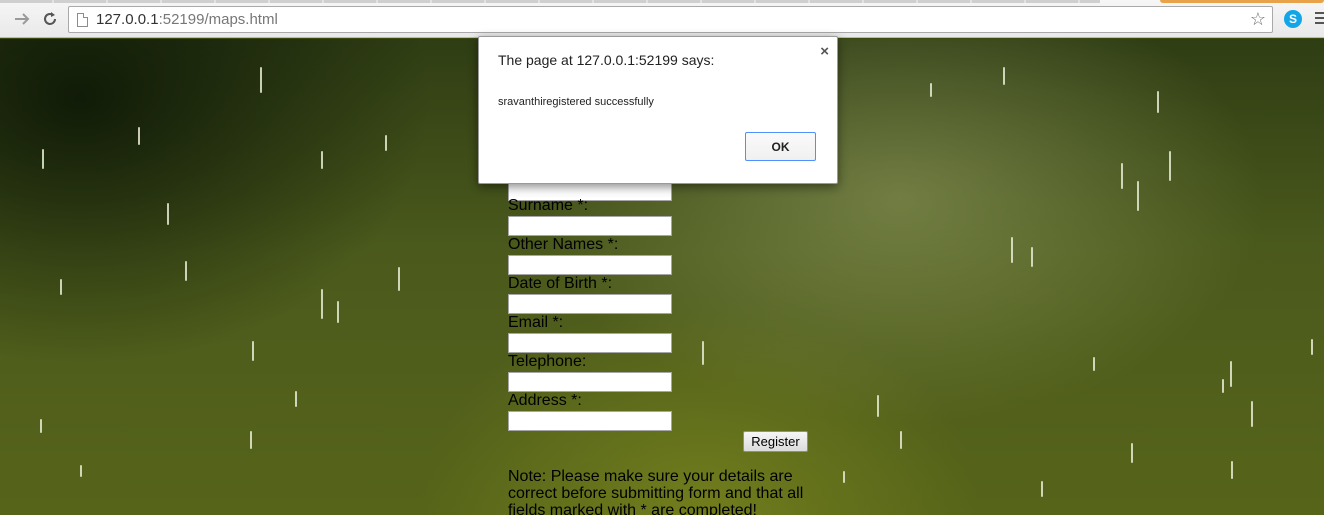 The width and height of the screenshot is (1324, 515). I want to click on browser-toolbar: 127.0.0.1:52199/maps.html ☆ S, so click(662, 19).